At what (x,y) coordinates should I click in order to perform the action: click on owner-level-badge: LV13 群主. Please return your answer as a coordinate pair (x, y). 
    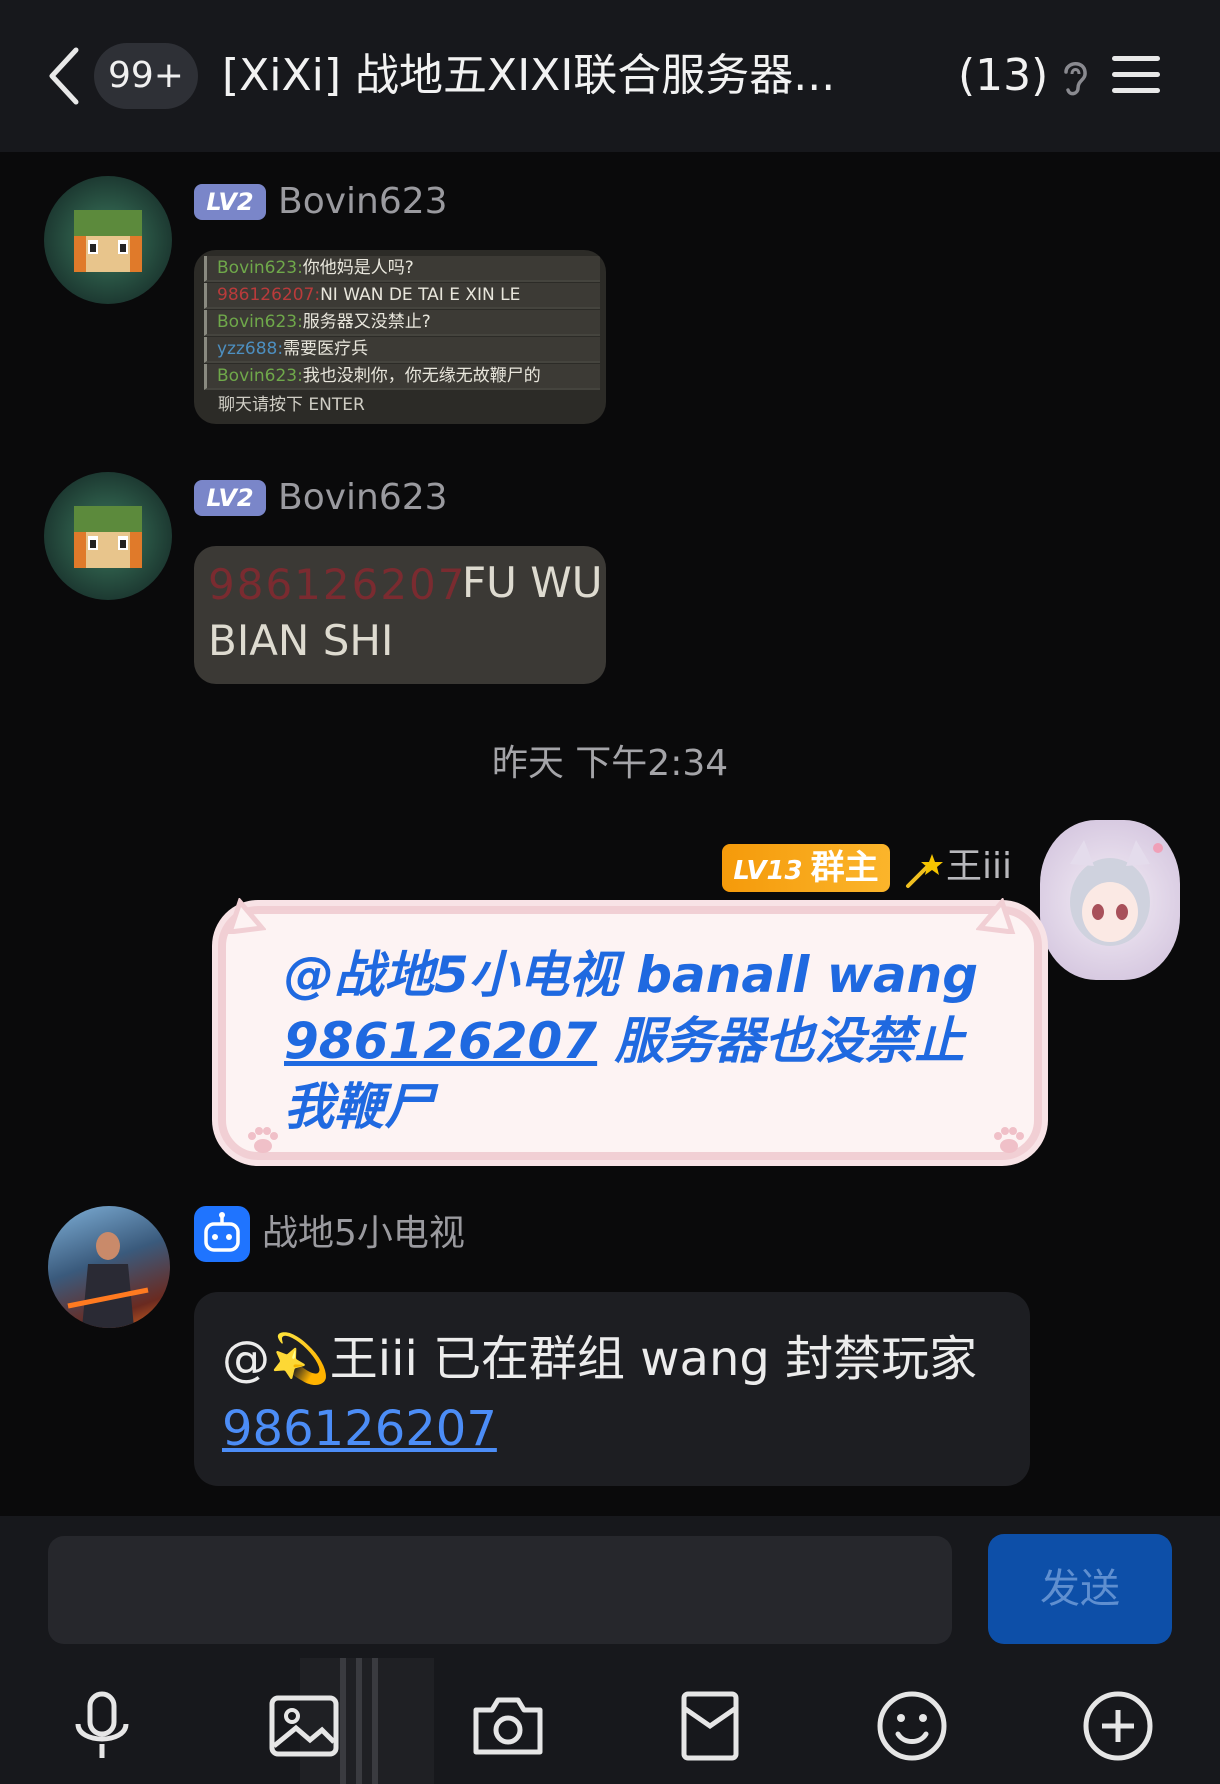
    Looking at the image, I should click on (806, 868).